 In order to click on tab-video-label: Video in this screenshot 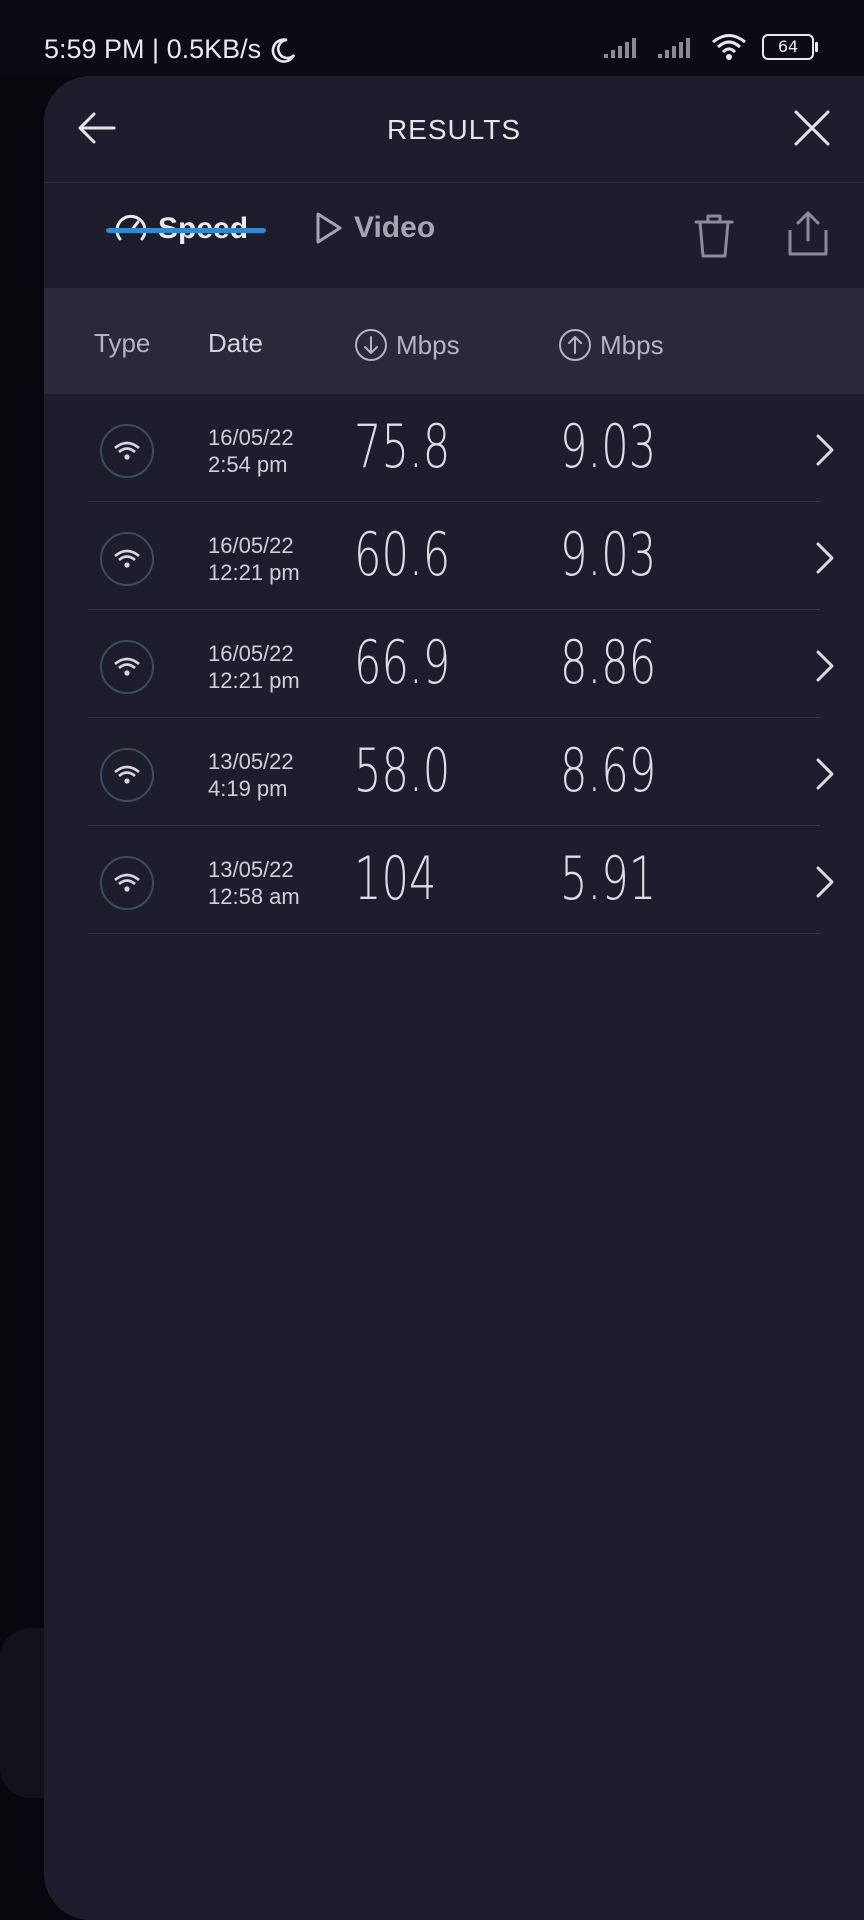, I will do `click(395, 227)`.